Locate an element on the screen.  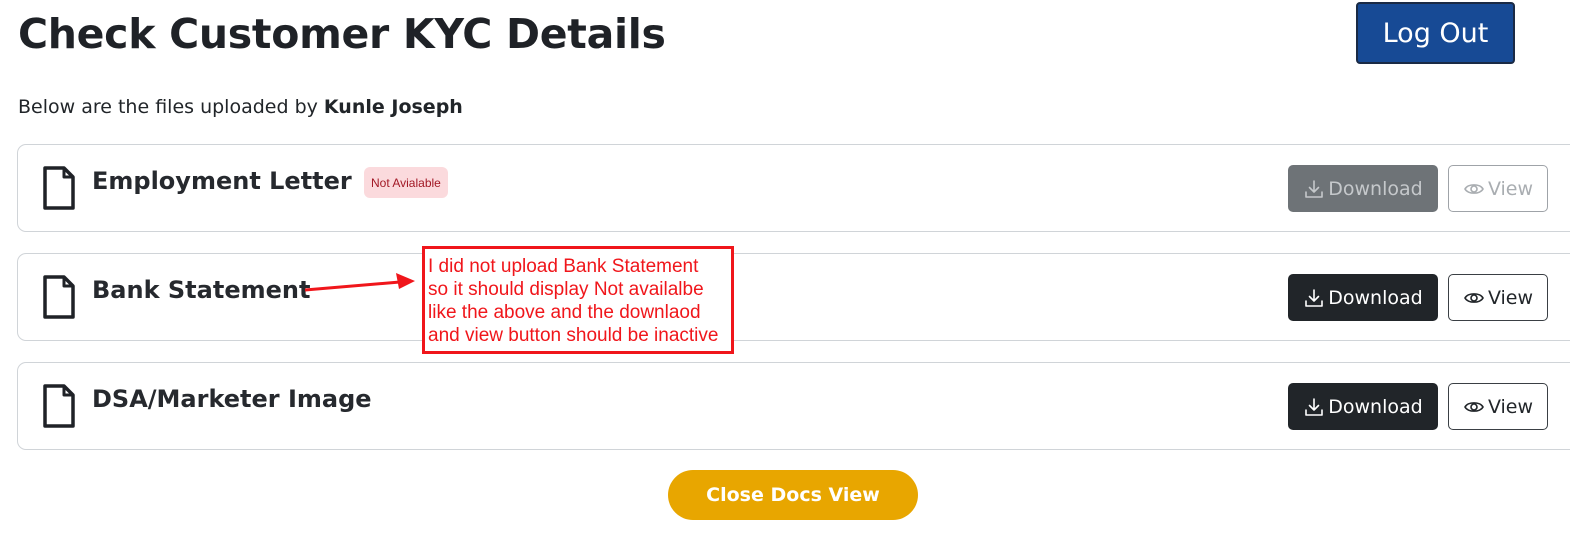
logout-button: Log Out is located at coordinates (1435, 33).